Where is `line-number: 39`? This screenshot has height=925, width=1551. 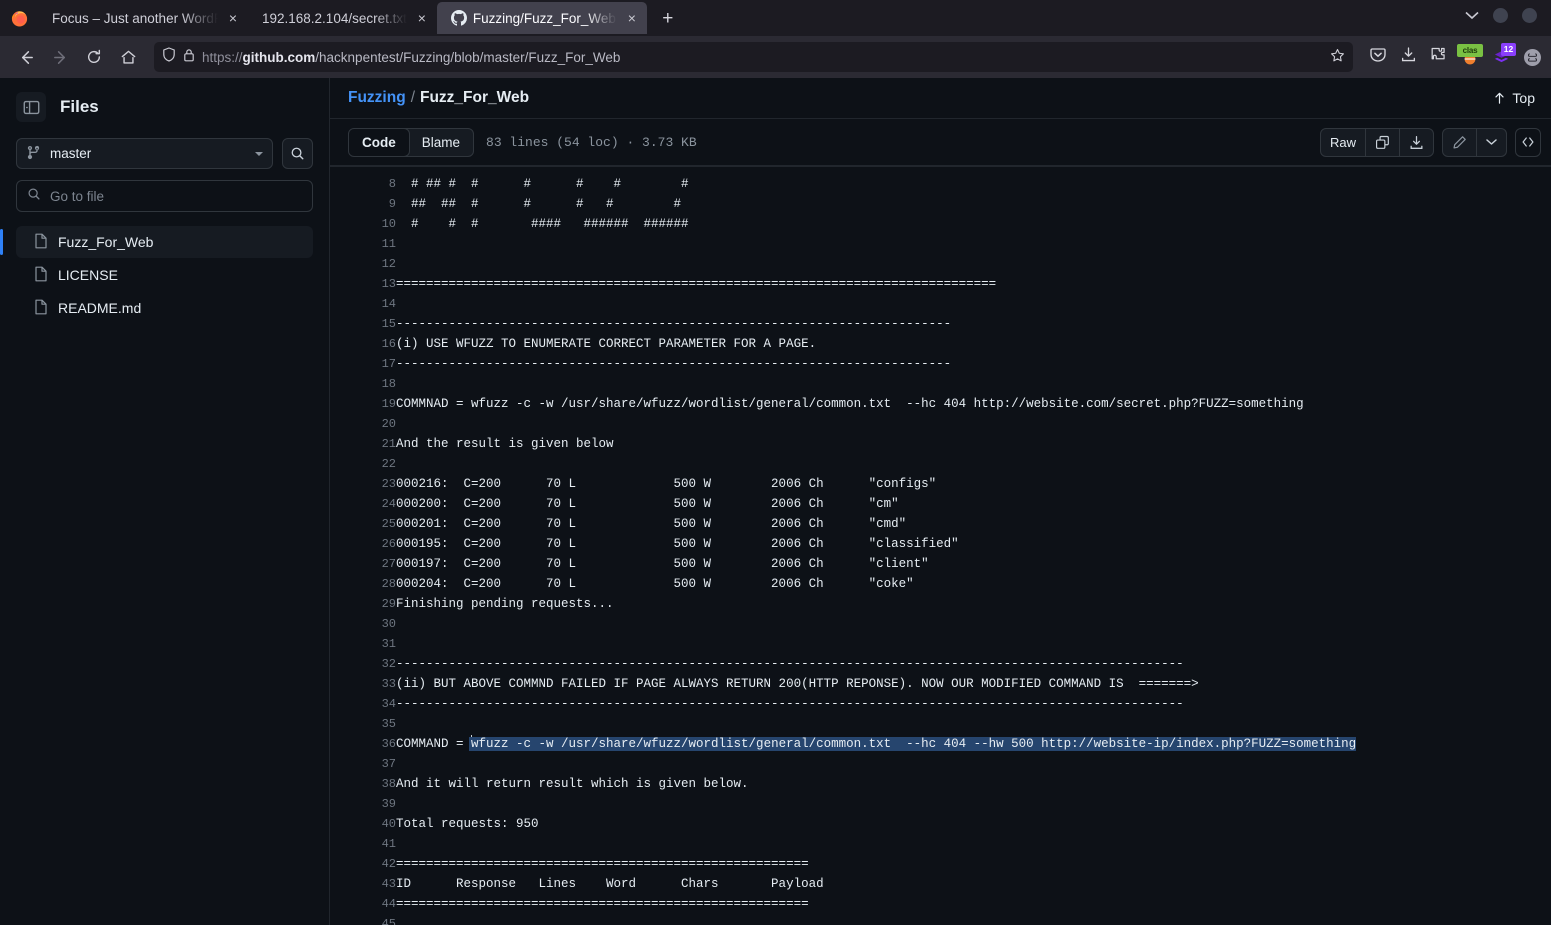 line-number: 39 is located at coordinates (363, 804).